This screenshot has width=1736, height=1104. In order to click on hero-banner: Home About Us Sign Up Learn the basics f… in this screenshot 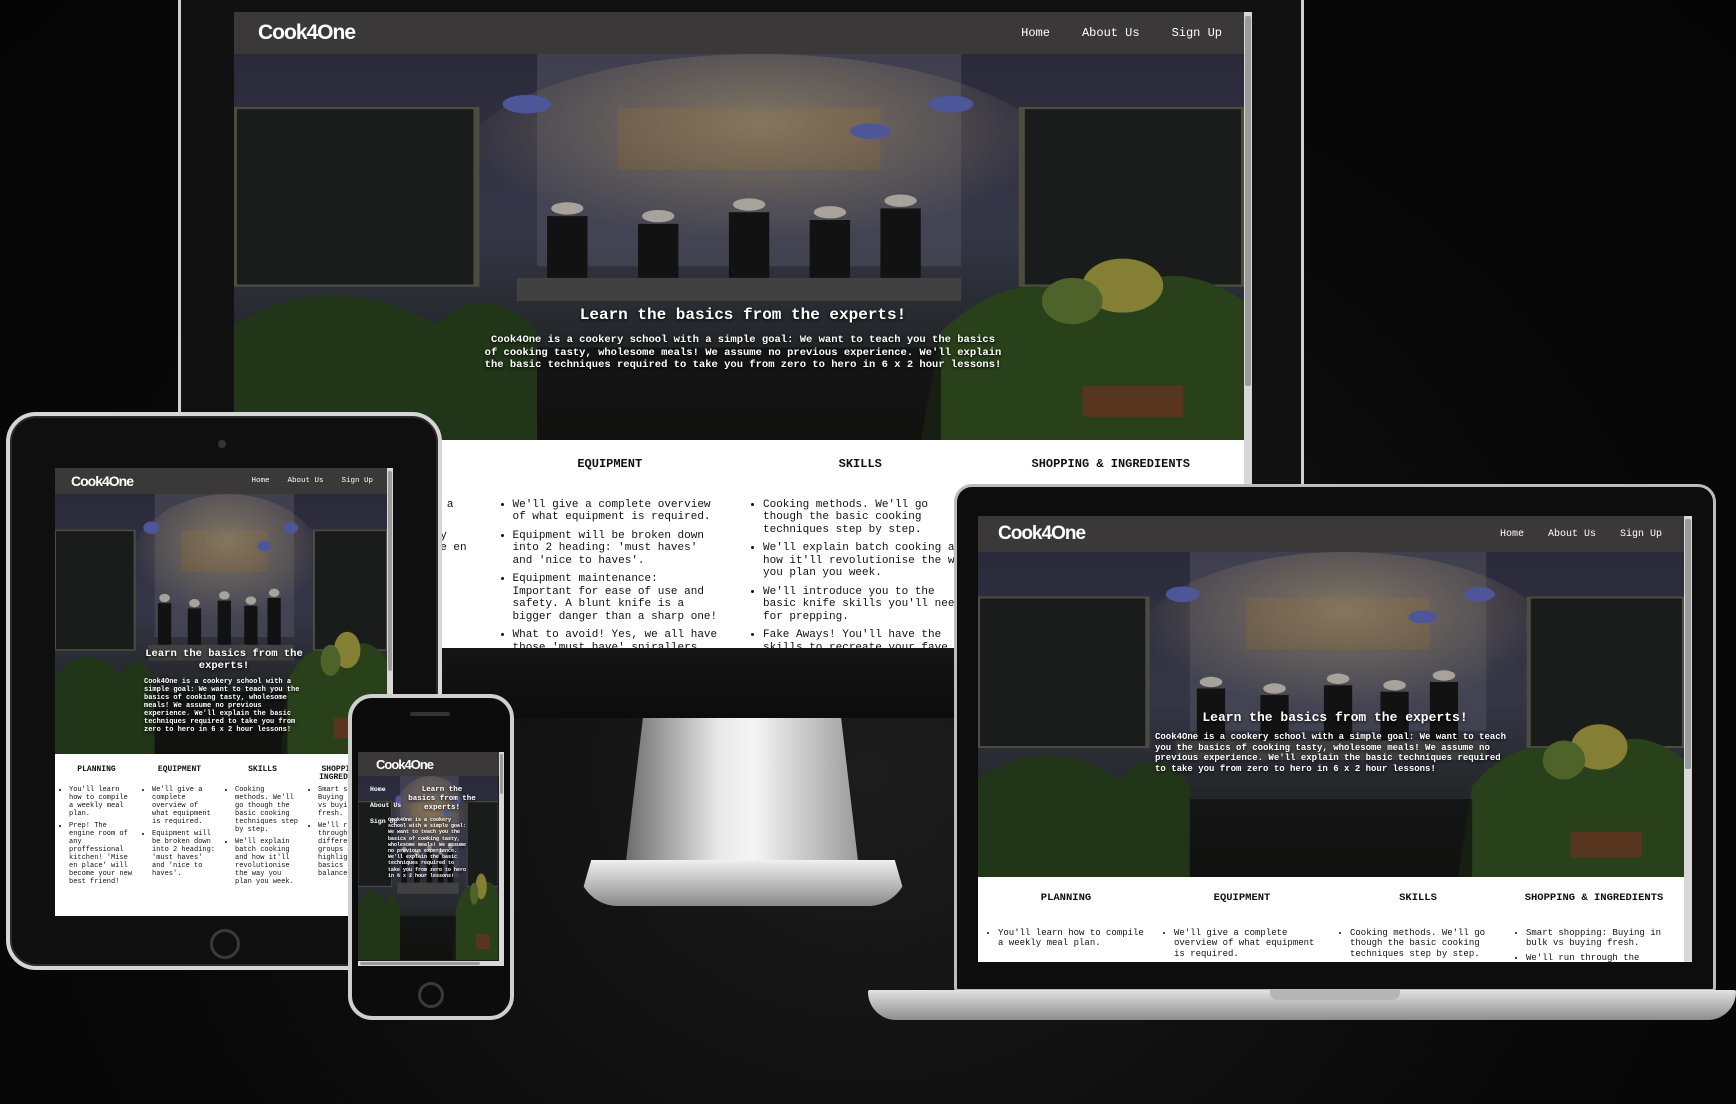, I will do `click(431, 868)`.